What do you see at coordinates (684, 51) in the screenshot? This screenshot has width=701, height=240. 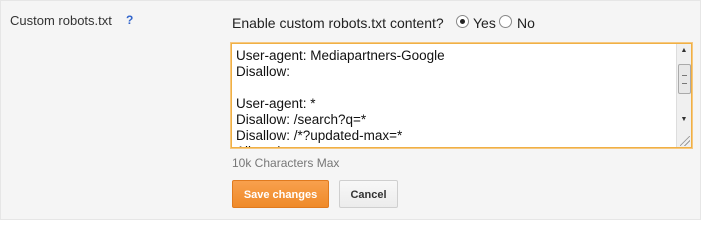 I see `scroll-up-arrow-icon: ▲` at bounding box center [684, 51].